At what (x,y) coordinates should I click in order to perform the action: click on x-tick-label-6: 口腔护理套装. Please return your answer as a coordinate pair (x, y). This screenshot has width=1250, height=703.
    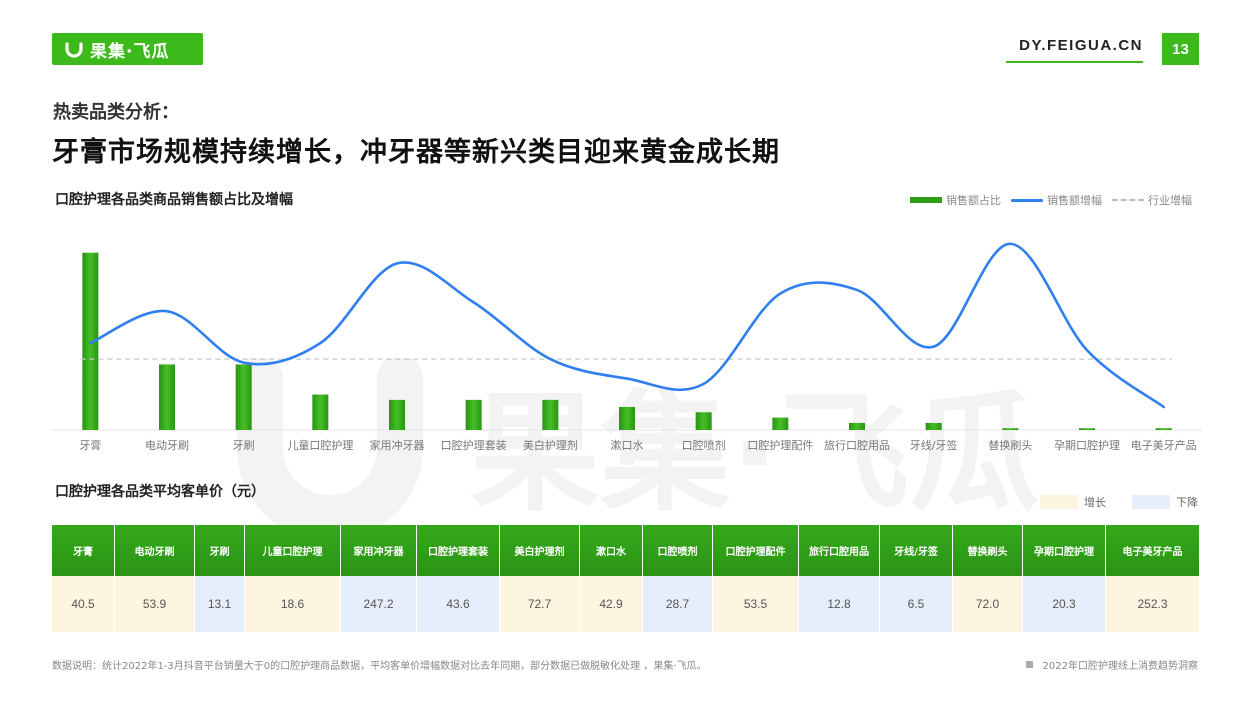
    Looking at the image, I should click on (474, 445).